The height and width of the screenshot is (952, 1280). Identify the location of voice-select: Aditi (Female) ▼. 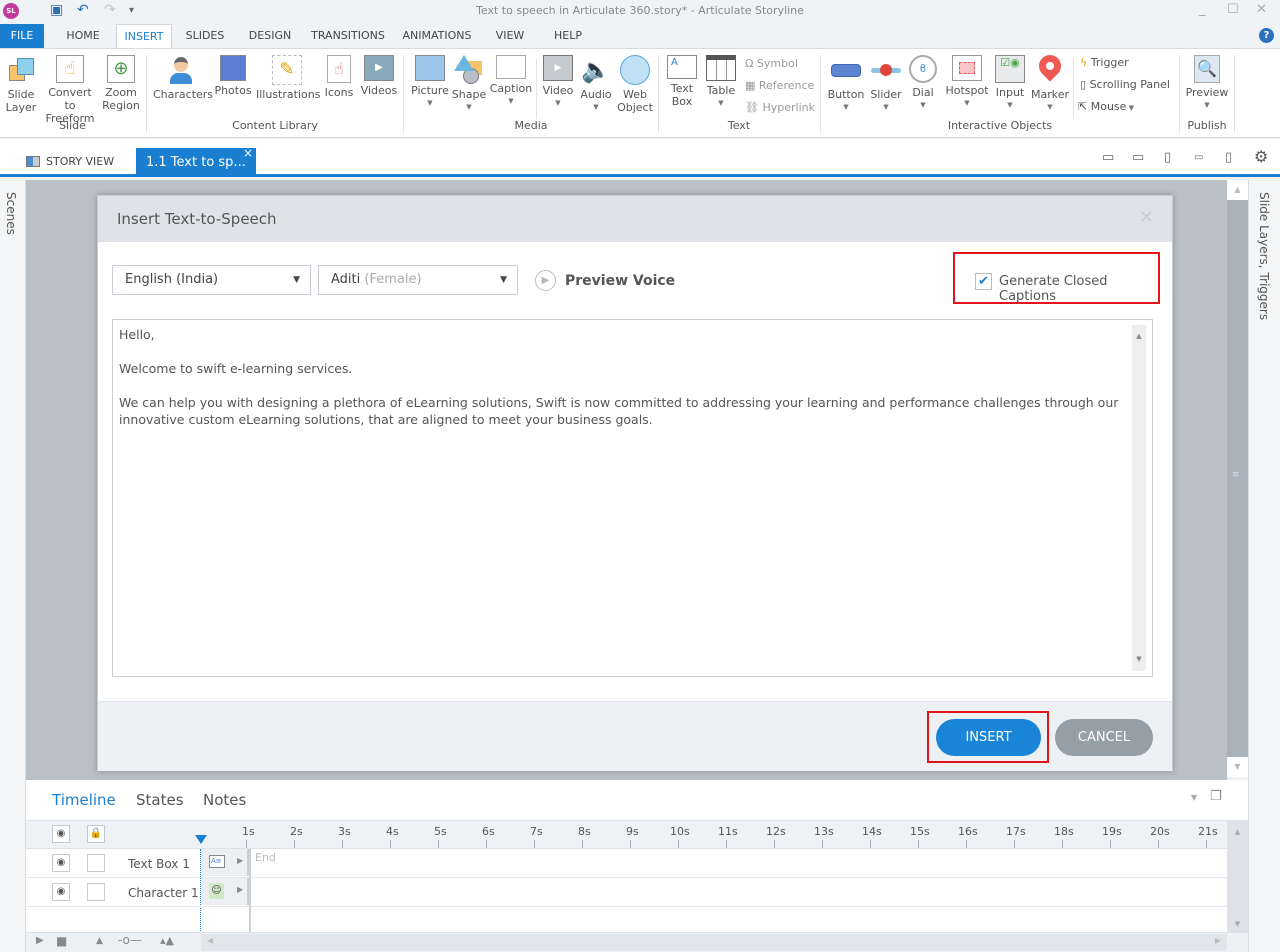
(418, 280).